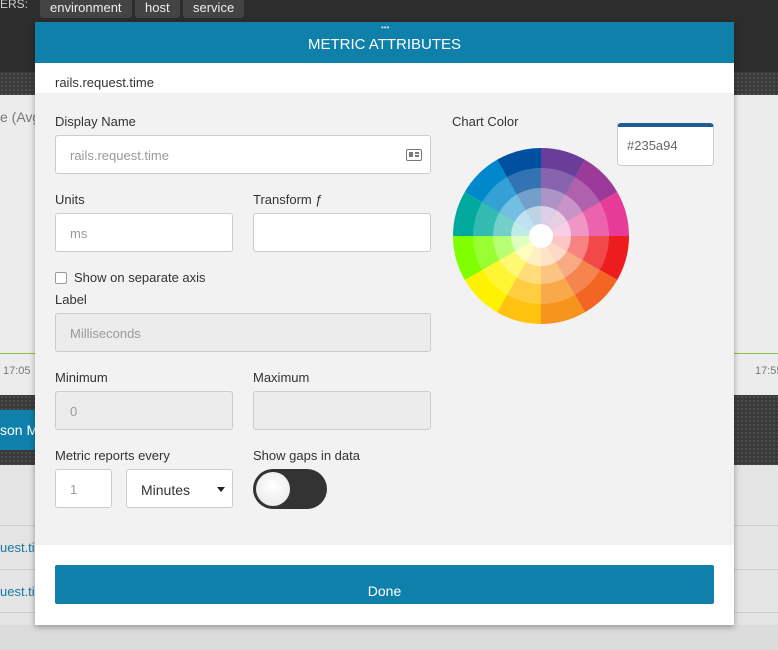  Describe the element at coordinates (385, 28) in the screenshot. I see `drag-handle-icon: •••` at that location.